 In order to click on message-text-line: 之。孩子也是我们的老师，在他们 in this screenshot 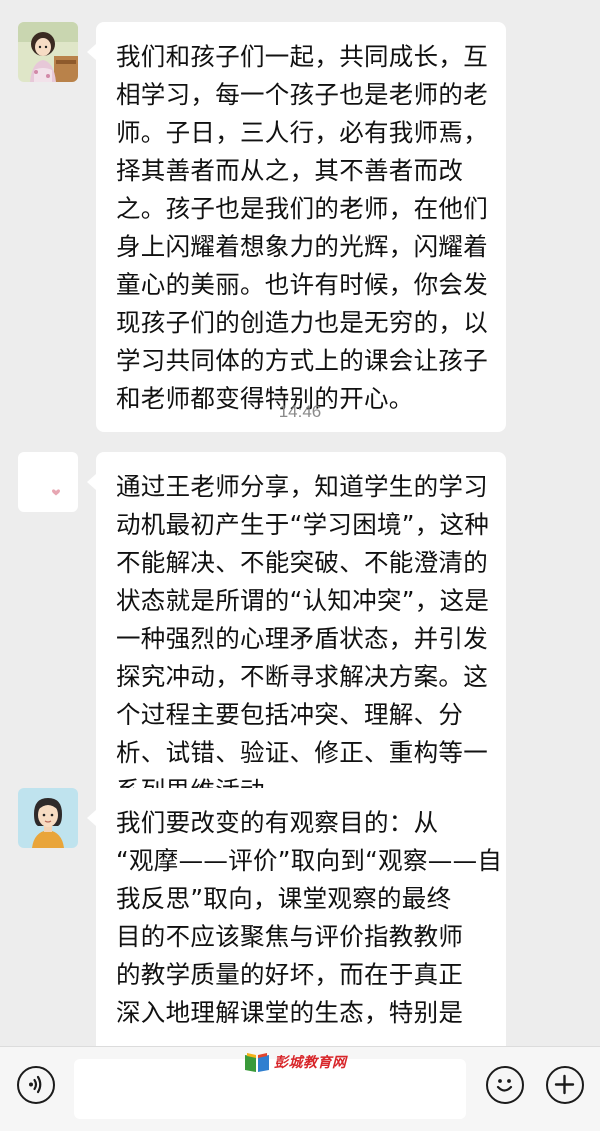, I will do `click(302, 208)`.